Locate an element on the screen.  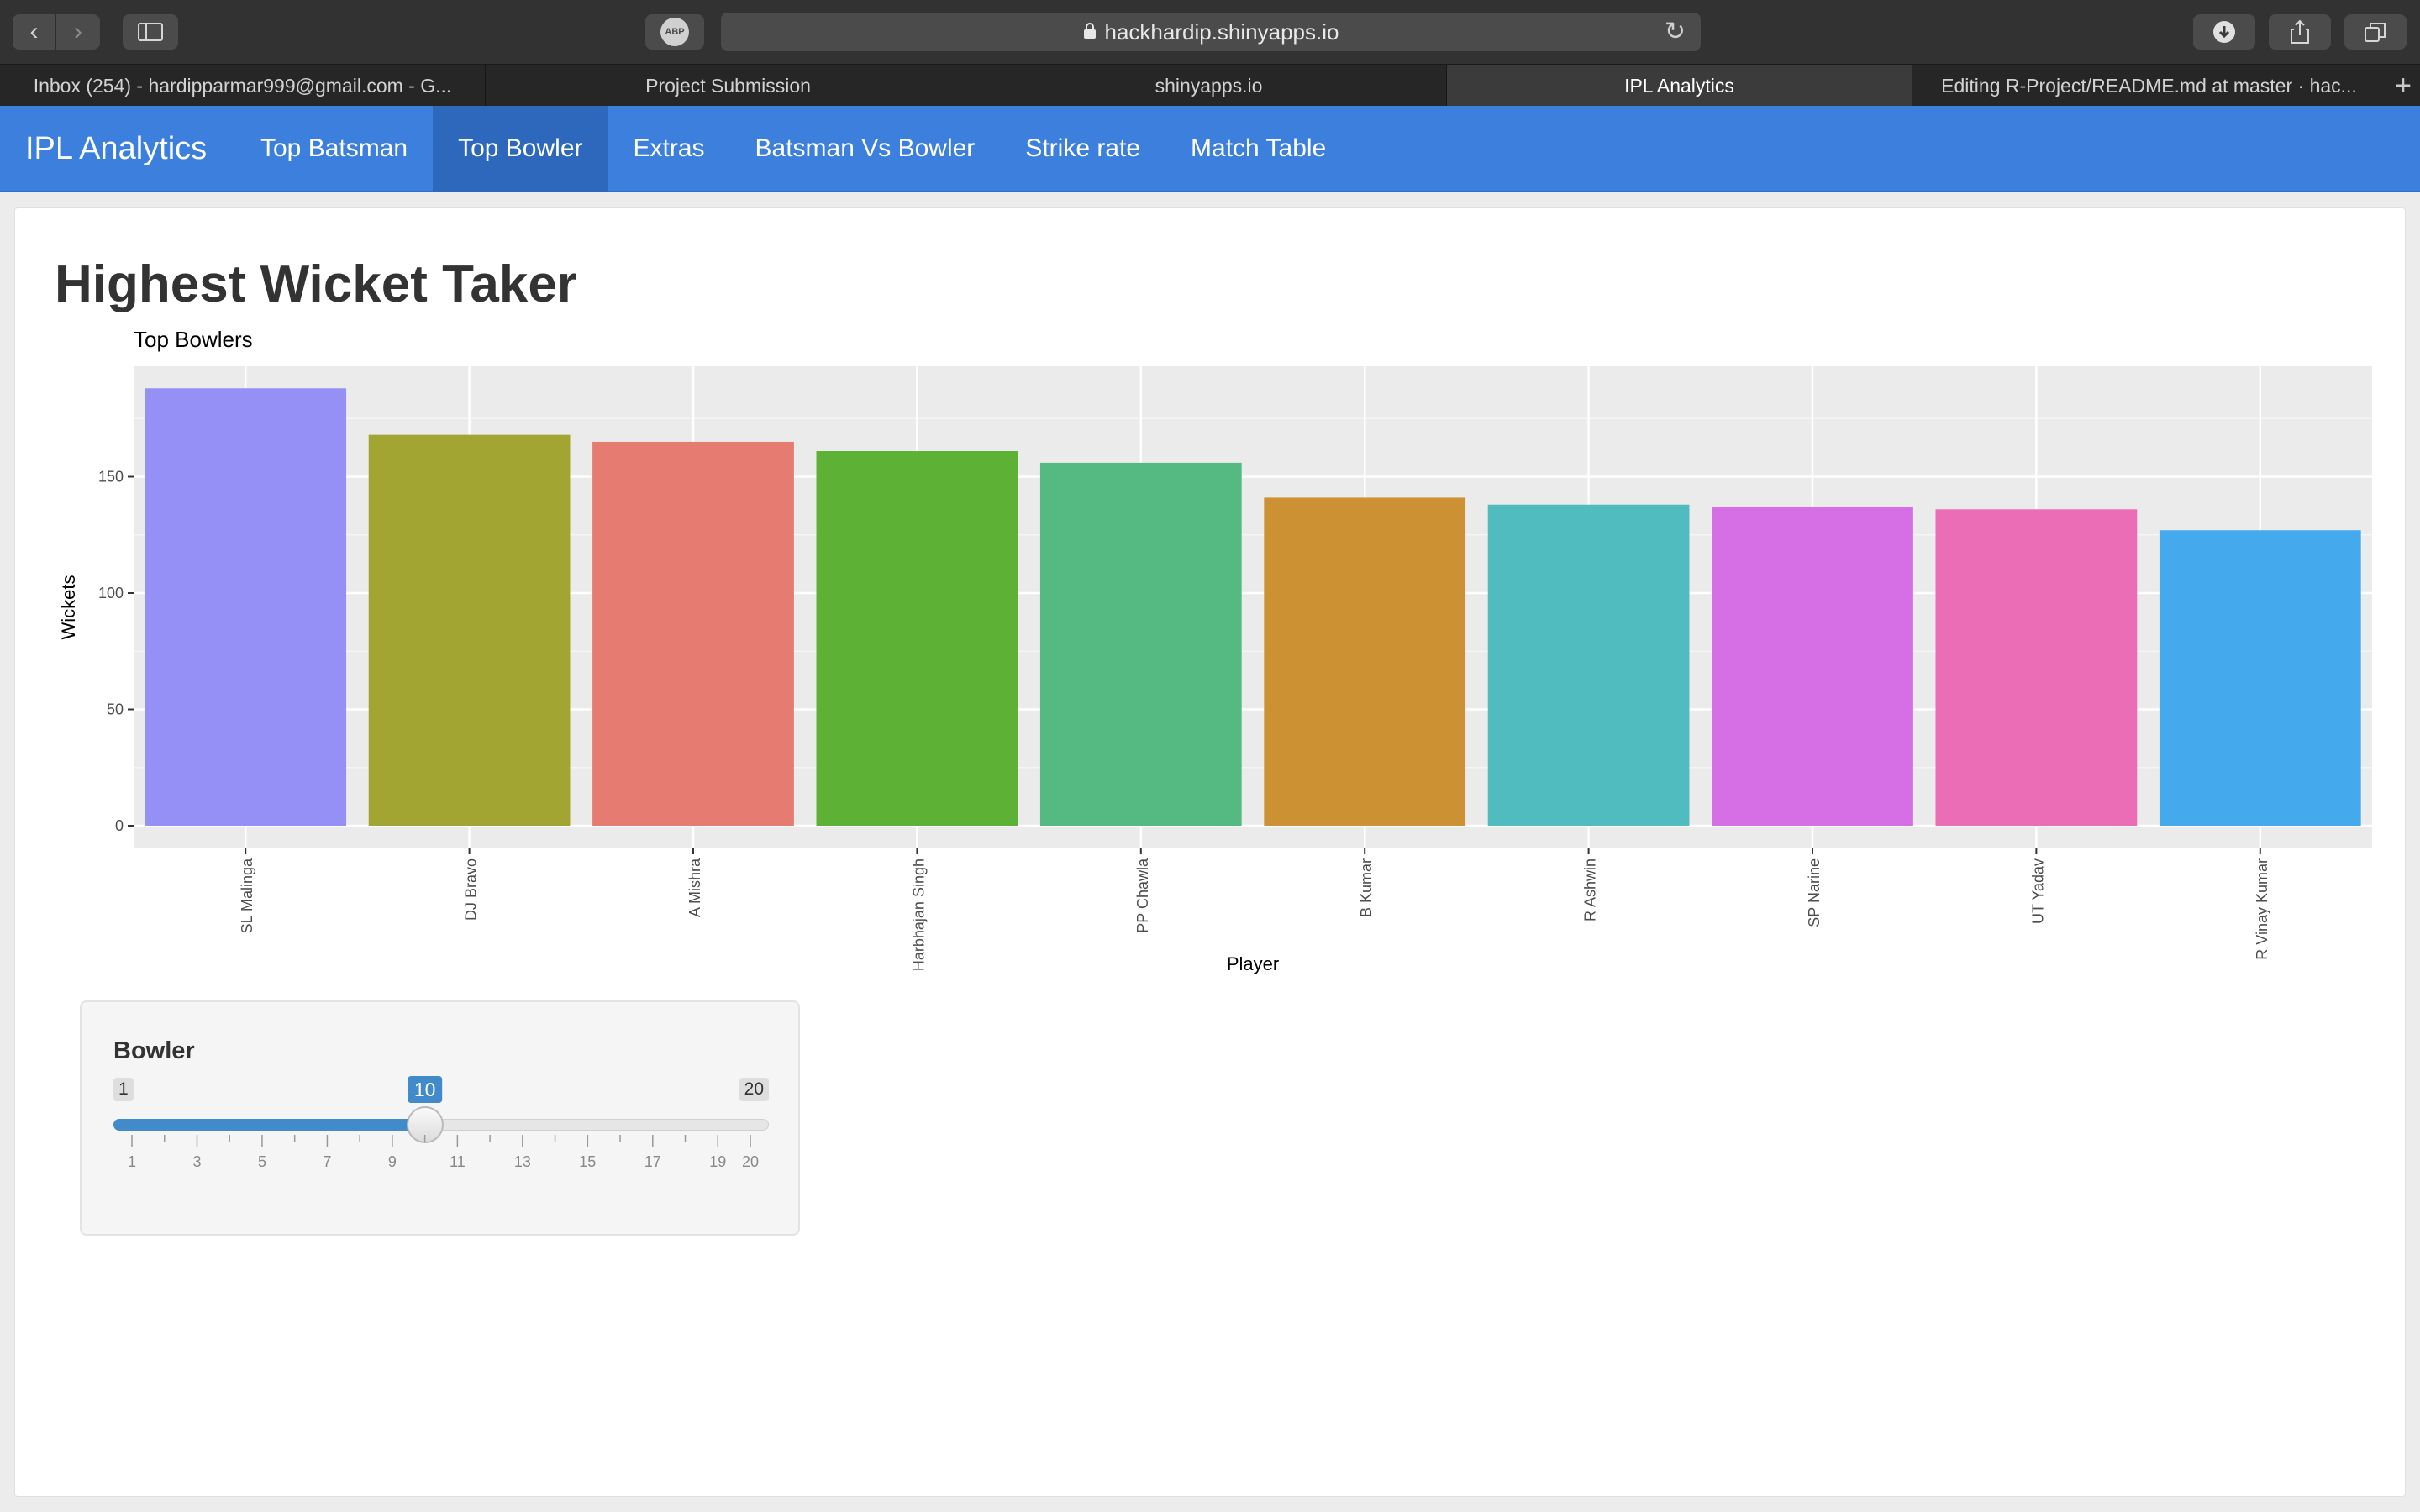
tab-label: shinyapps.io is located at coordinates (1209, 85).